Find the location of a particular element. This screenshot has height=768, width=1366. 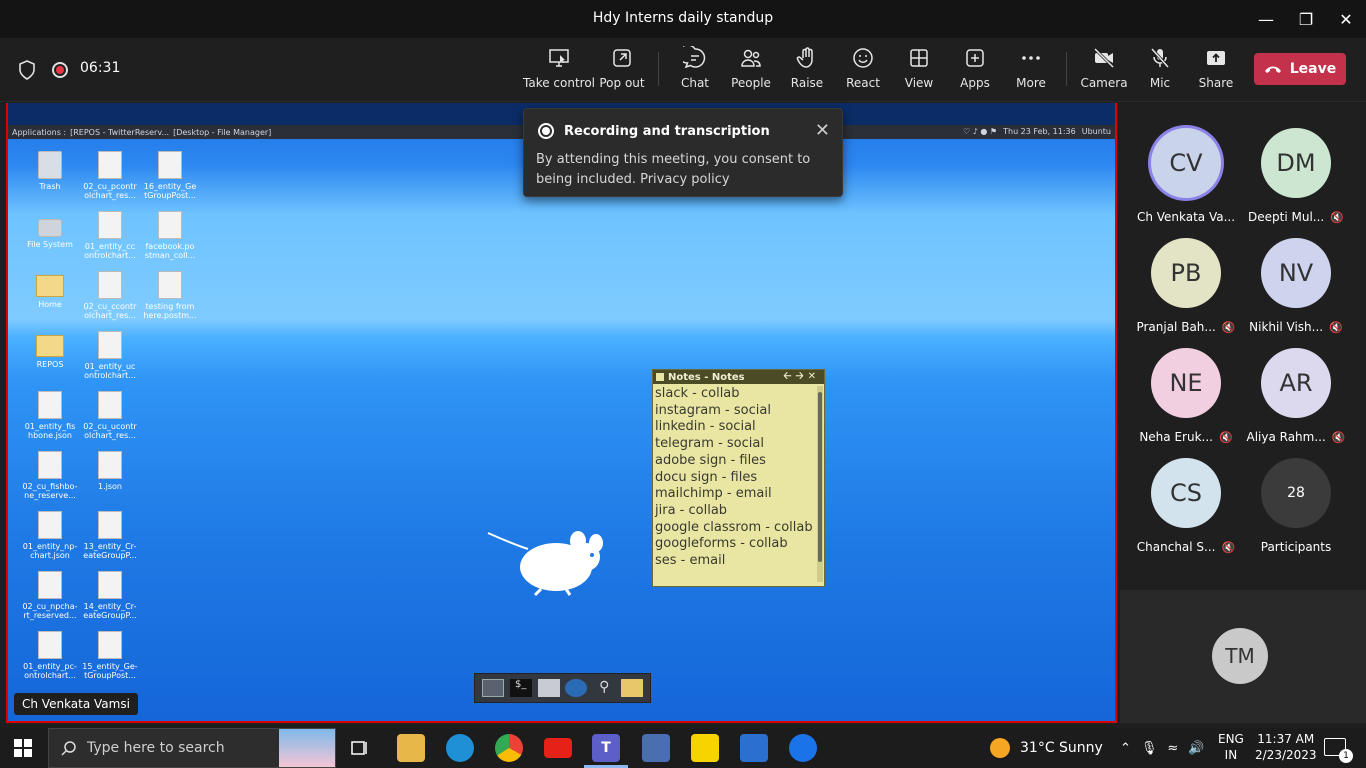

more-button: More is located at coordinates (1031, 72).